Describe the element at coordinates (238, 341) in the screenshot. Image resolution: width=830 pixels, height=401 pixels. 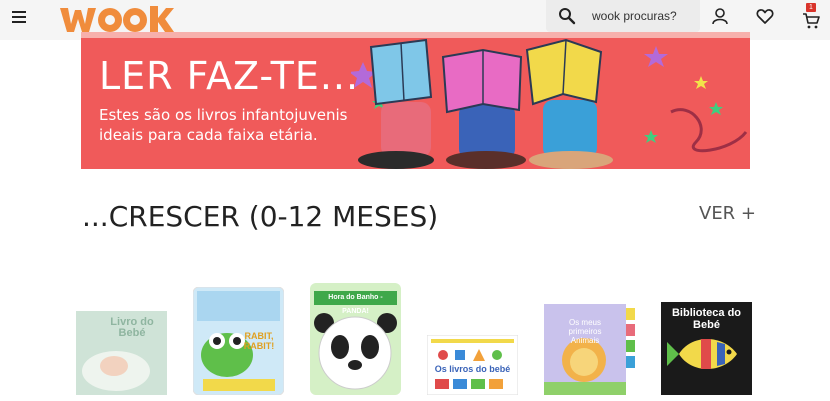
I see `book-card: RABIT, RABIT!` at that location.